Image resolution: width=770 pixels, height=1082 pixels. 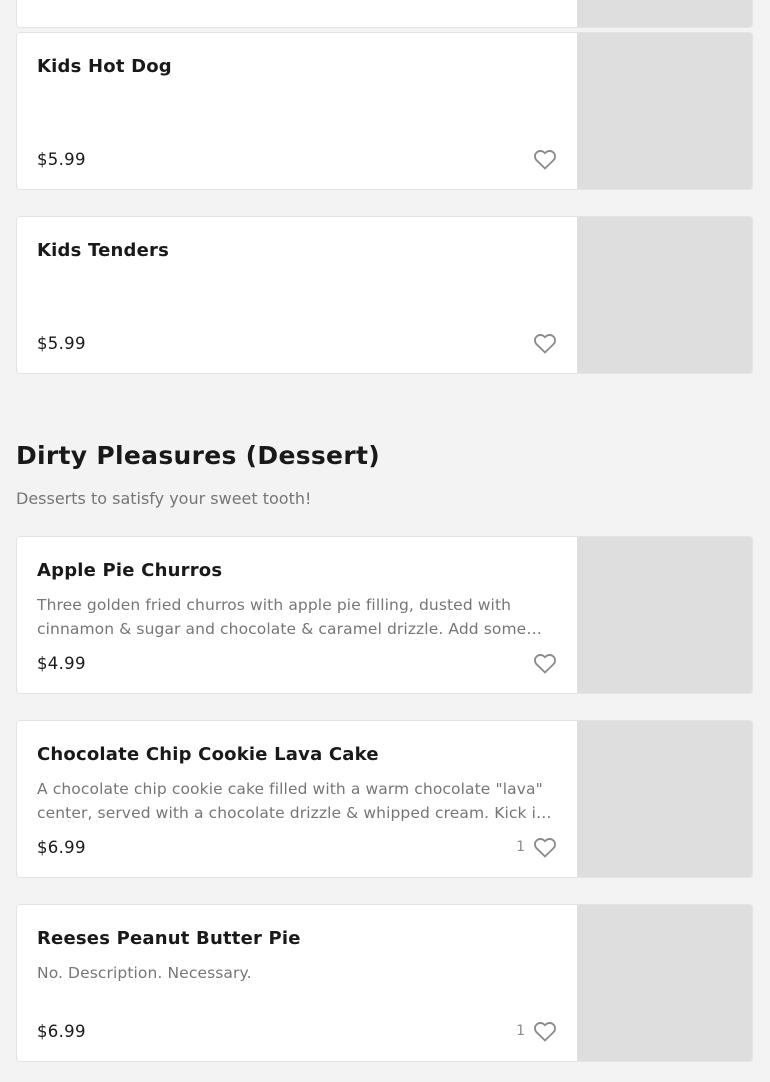 I want to click on section-subtitle: Desserts to satisfy your sweet tooth!, so click(x=164, y=498).